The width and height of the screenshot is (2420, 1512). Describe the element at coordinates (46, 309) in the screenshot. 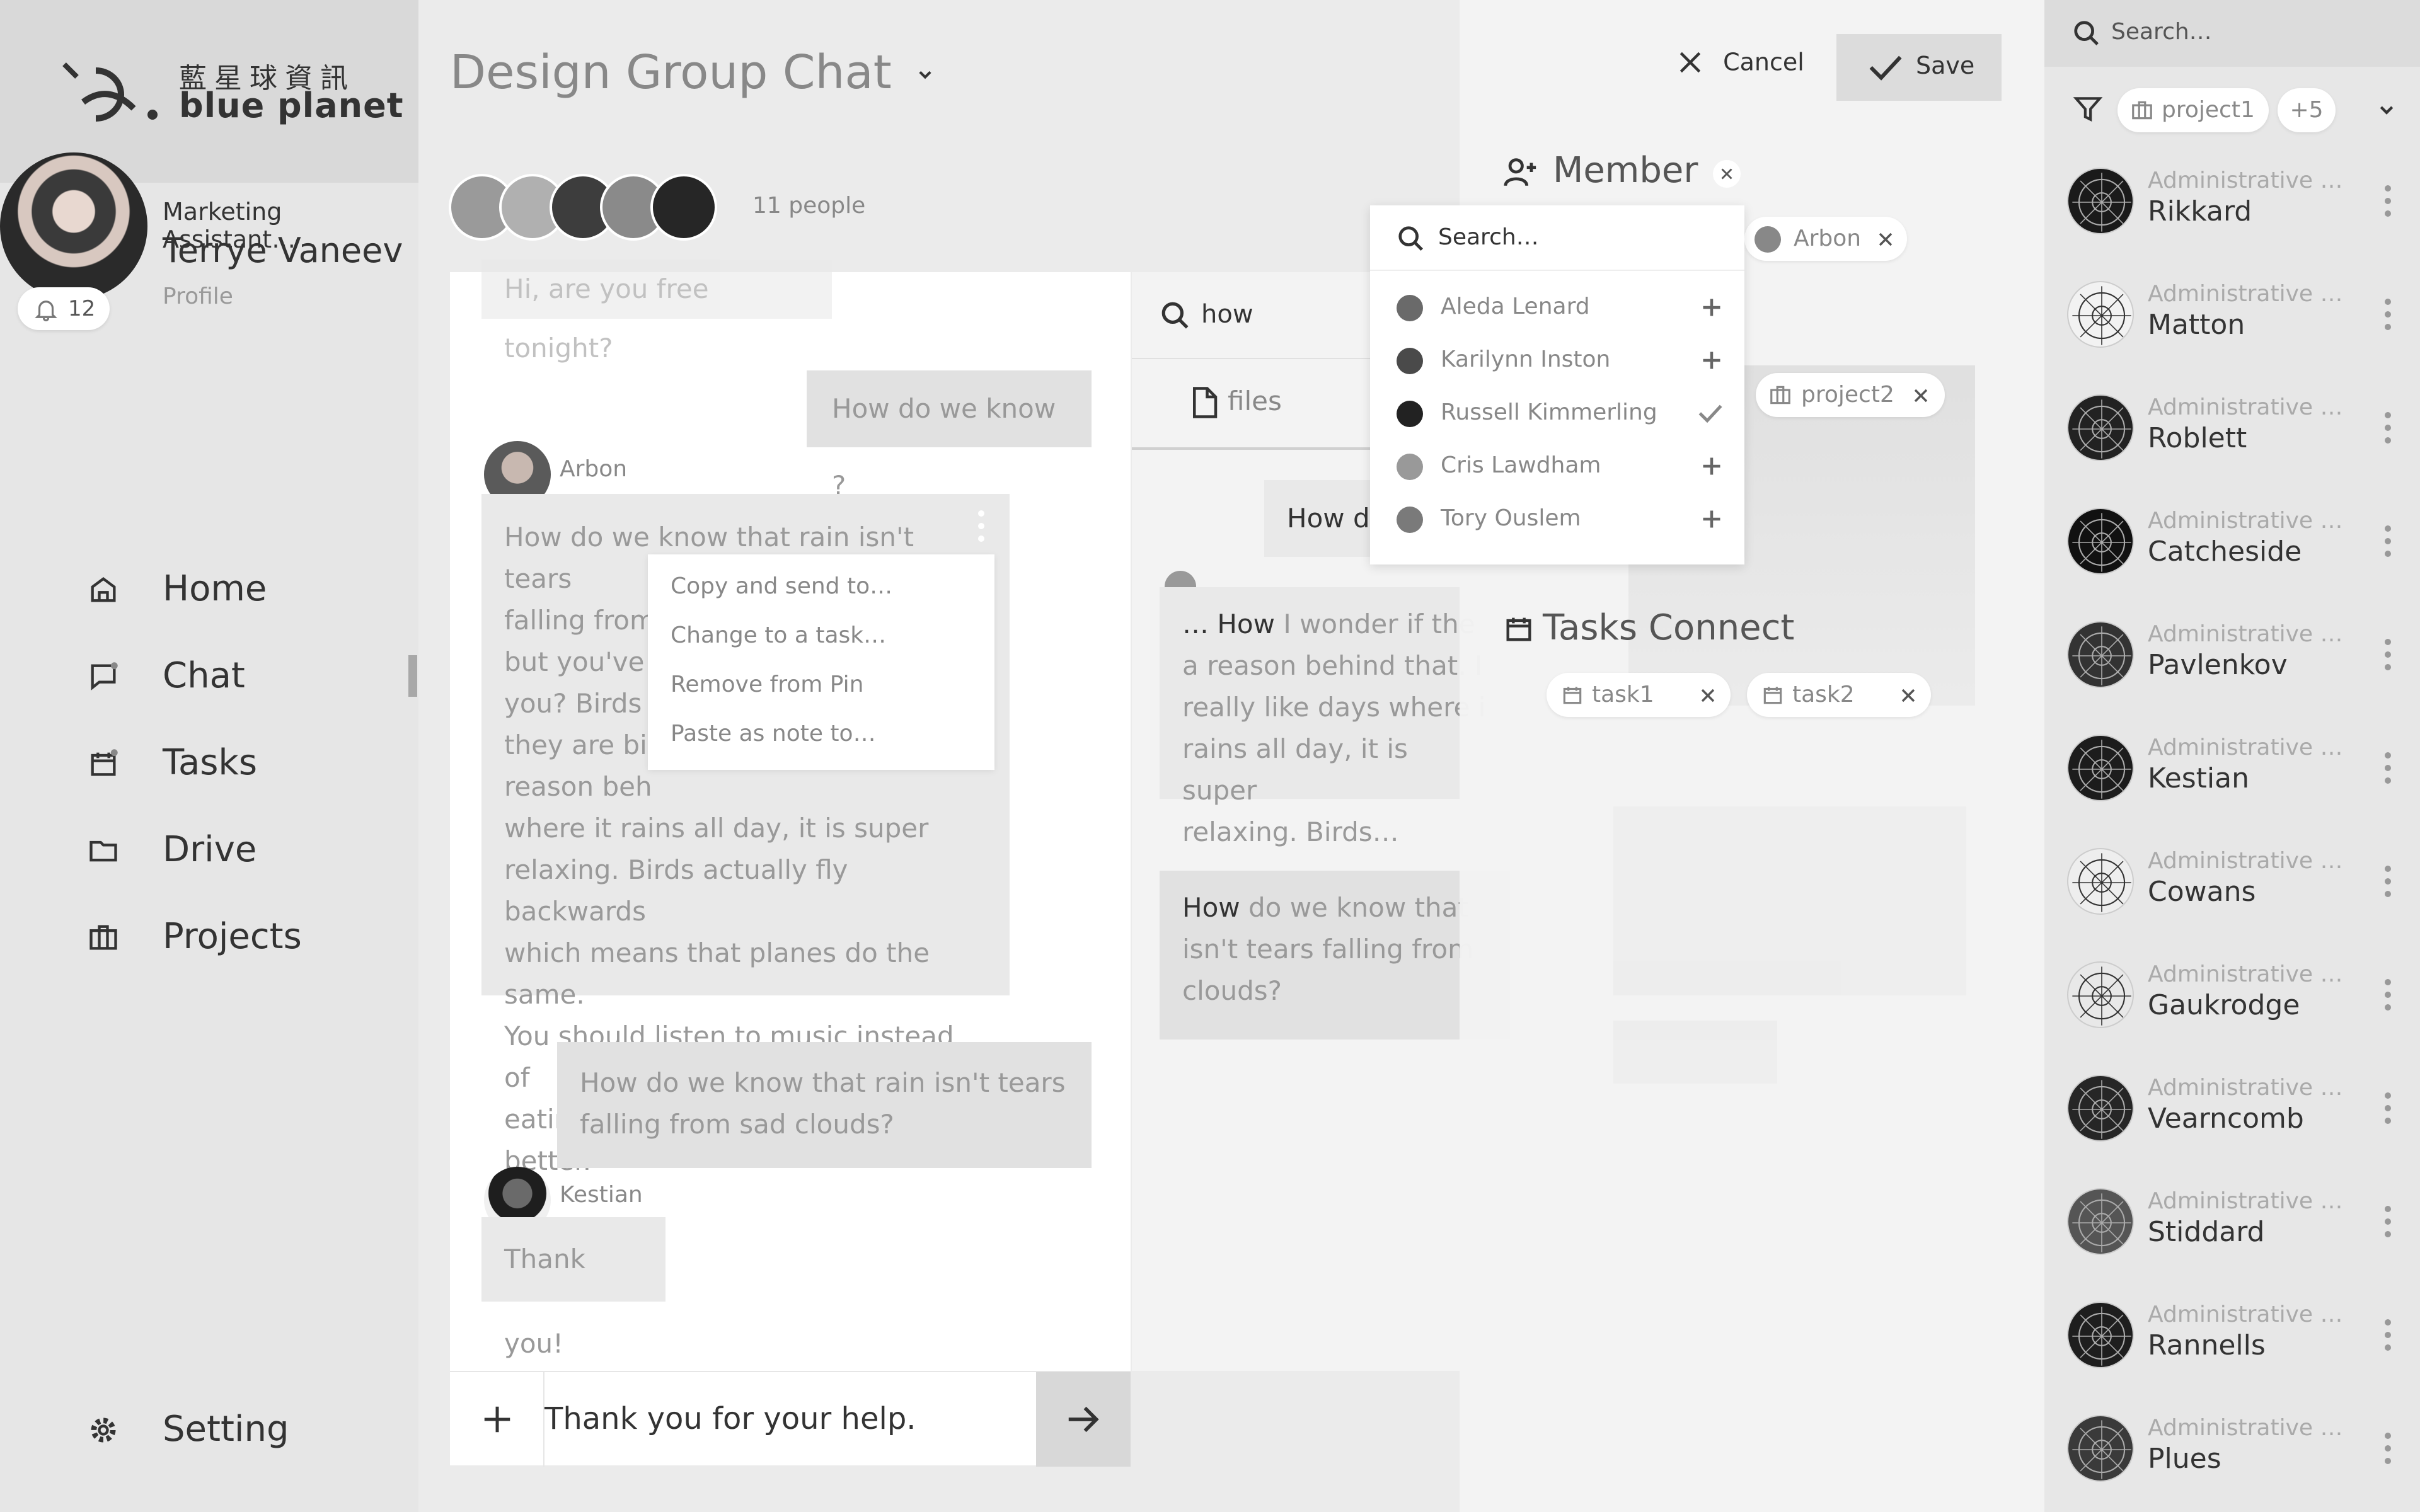

I see `bell-icon` at that location.